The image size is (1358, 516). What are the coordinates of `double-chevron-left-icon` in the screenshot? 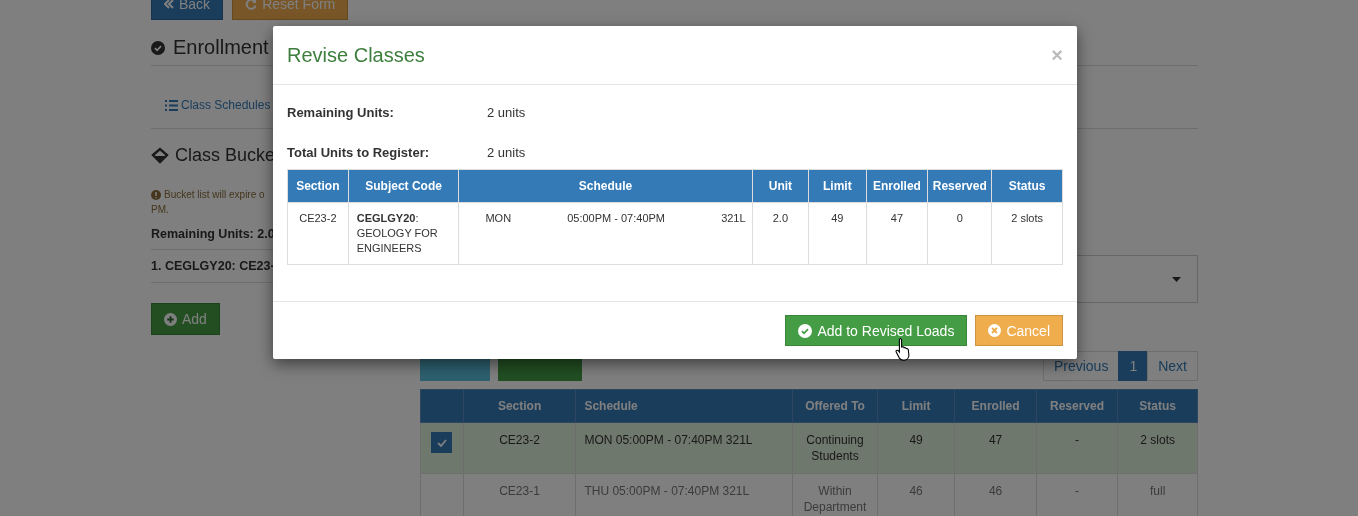 It's located at (169, 4).